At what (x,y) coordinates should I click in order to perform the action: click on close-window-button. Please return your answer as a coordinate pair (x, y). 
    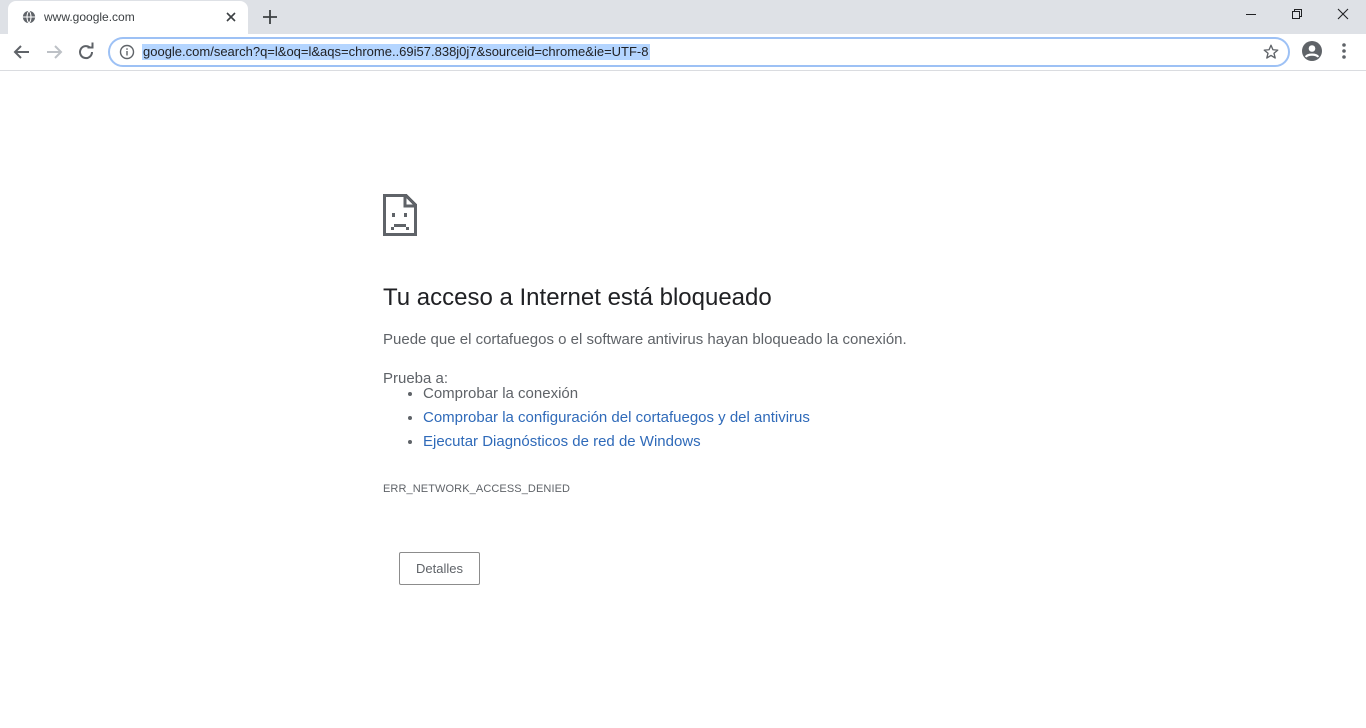
    Looking at the image, I should click on (1343, 15).